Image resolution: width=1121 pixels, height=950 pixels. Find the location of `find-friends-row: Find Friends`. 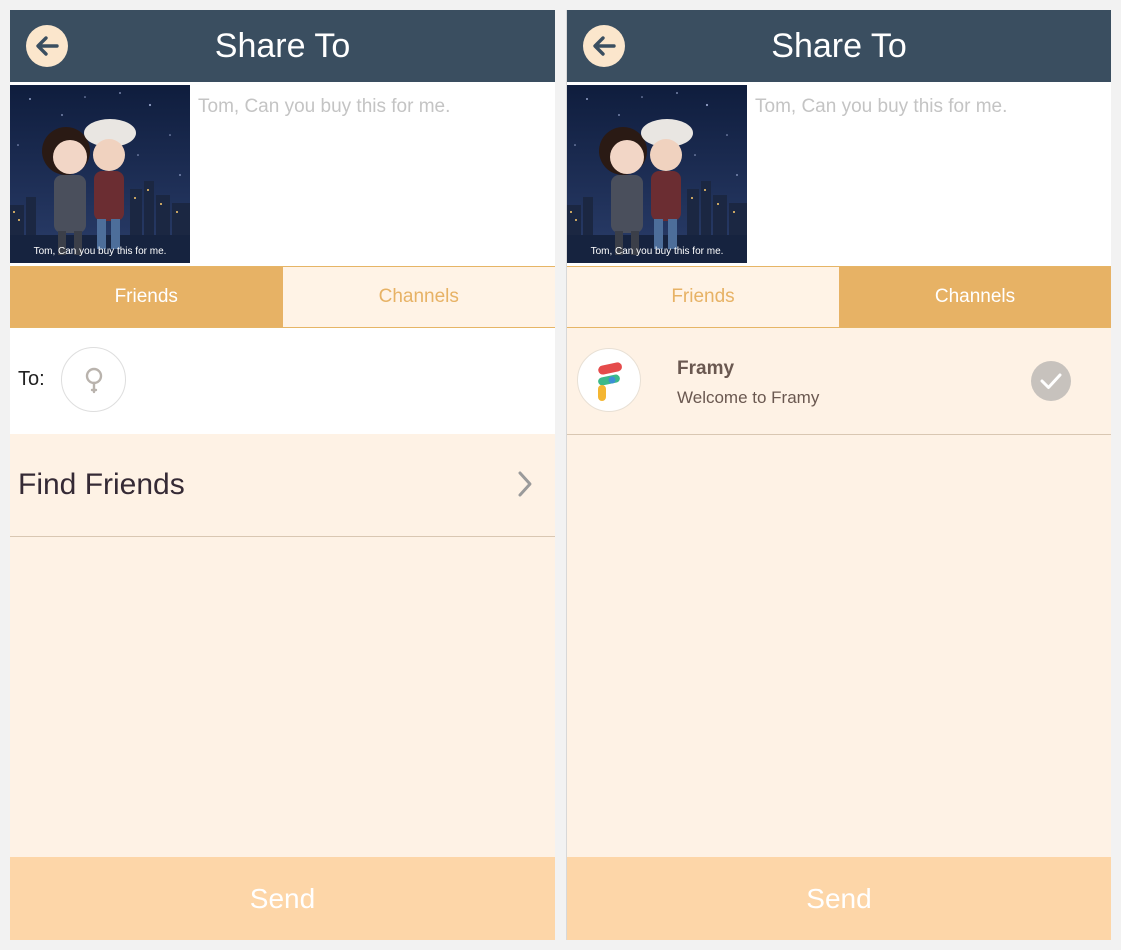

find-friends-row: Find Friends is located at coordinates (282, 485).